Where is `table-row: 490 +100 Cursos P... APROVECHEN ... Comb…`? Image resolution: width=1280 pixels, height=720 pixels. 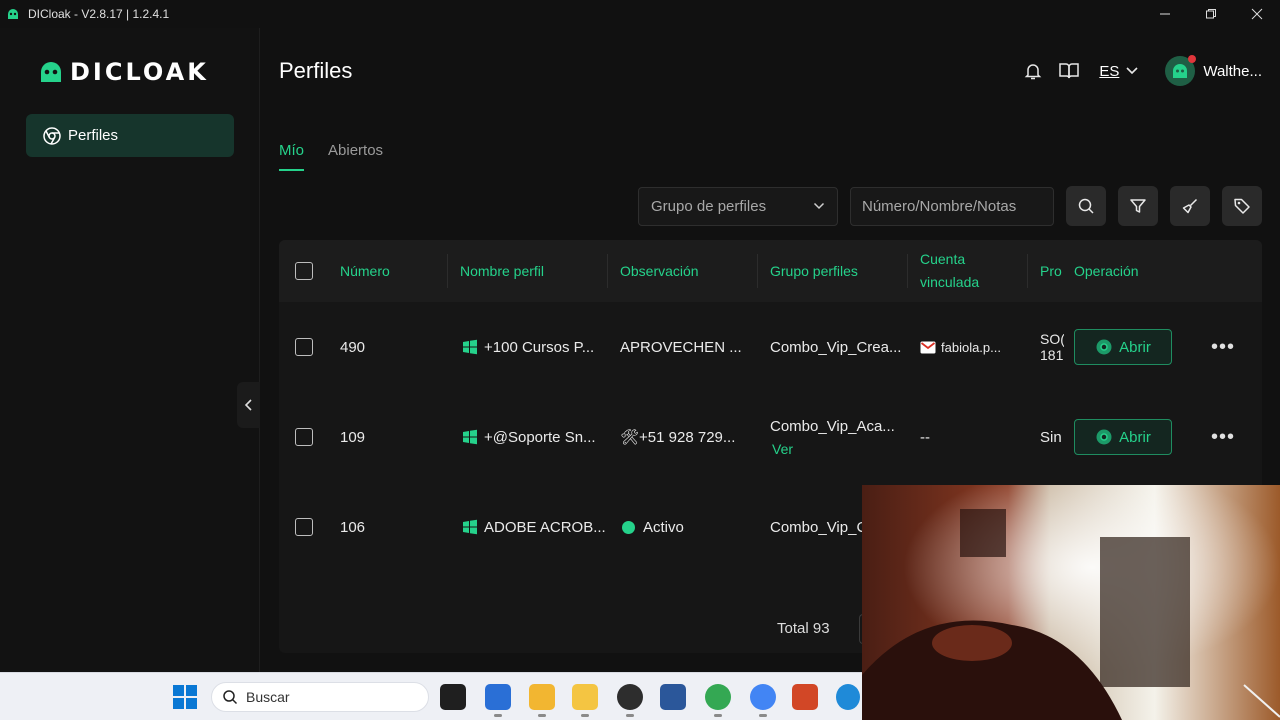 table-row: 490 +100 Cursos P... APROVECHEN ... Comb… is located at coordinates (770, 347).